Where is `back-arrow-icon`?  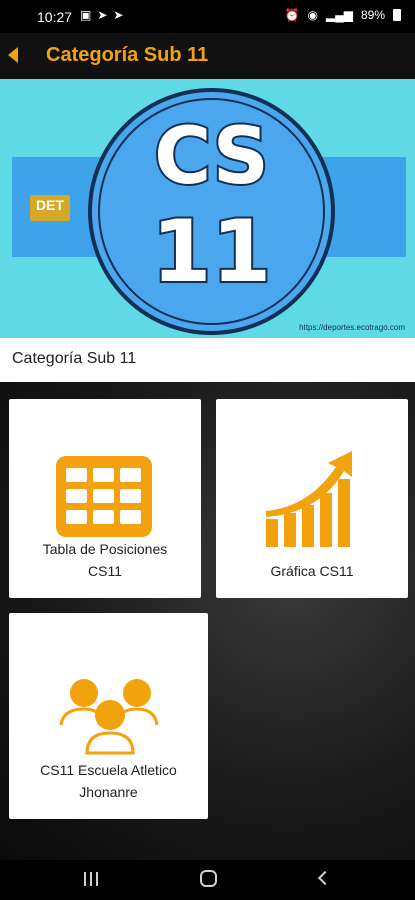 back-arrow-icon is located at coordinates (13, 55).